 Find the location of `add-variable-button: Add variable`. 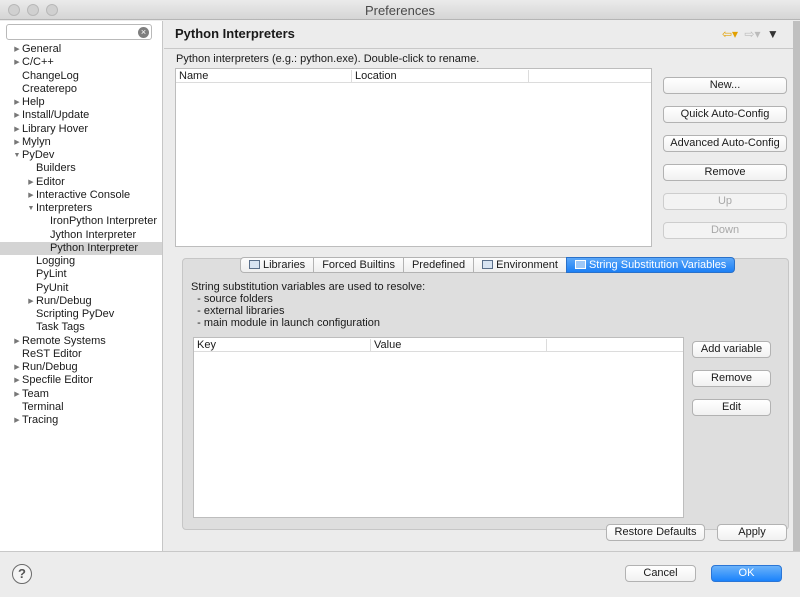

add-variable-button: Add variable is located at coordinates (731, 349).